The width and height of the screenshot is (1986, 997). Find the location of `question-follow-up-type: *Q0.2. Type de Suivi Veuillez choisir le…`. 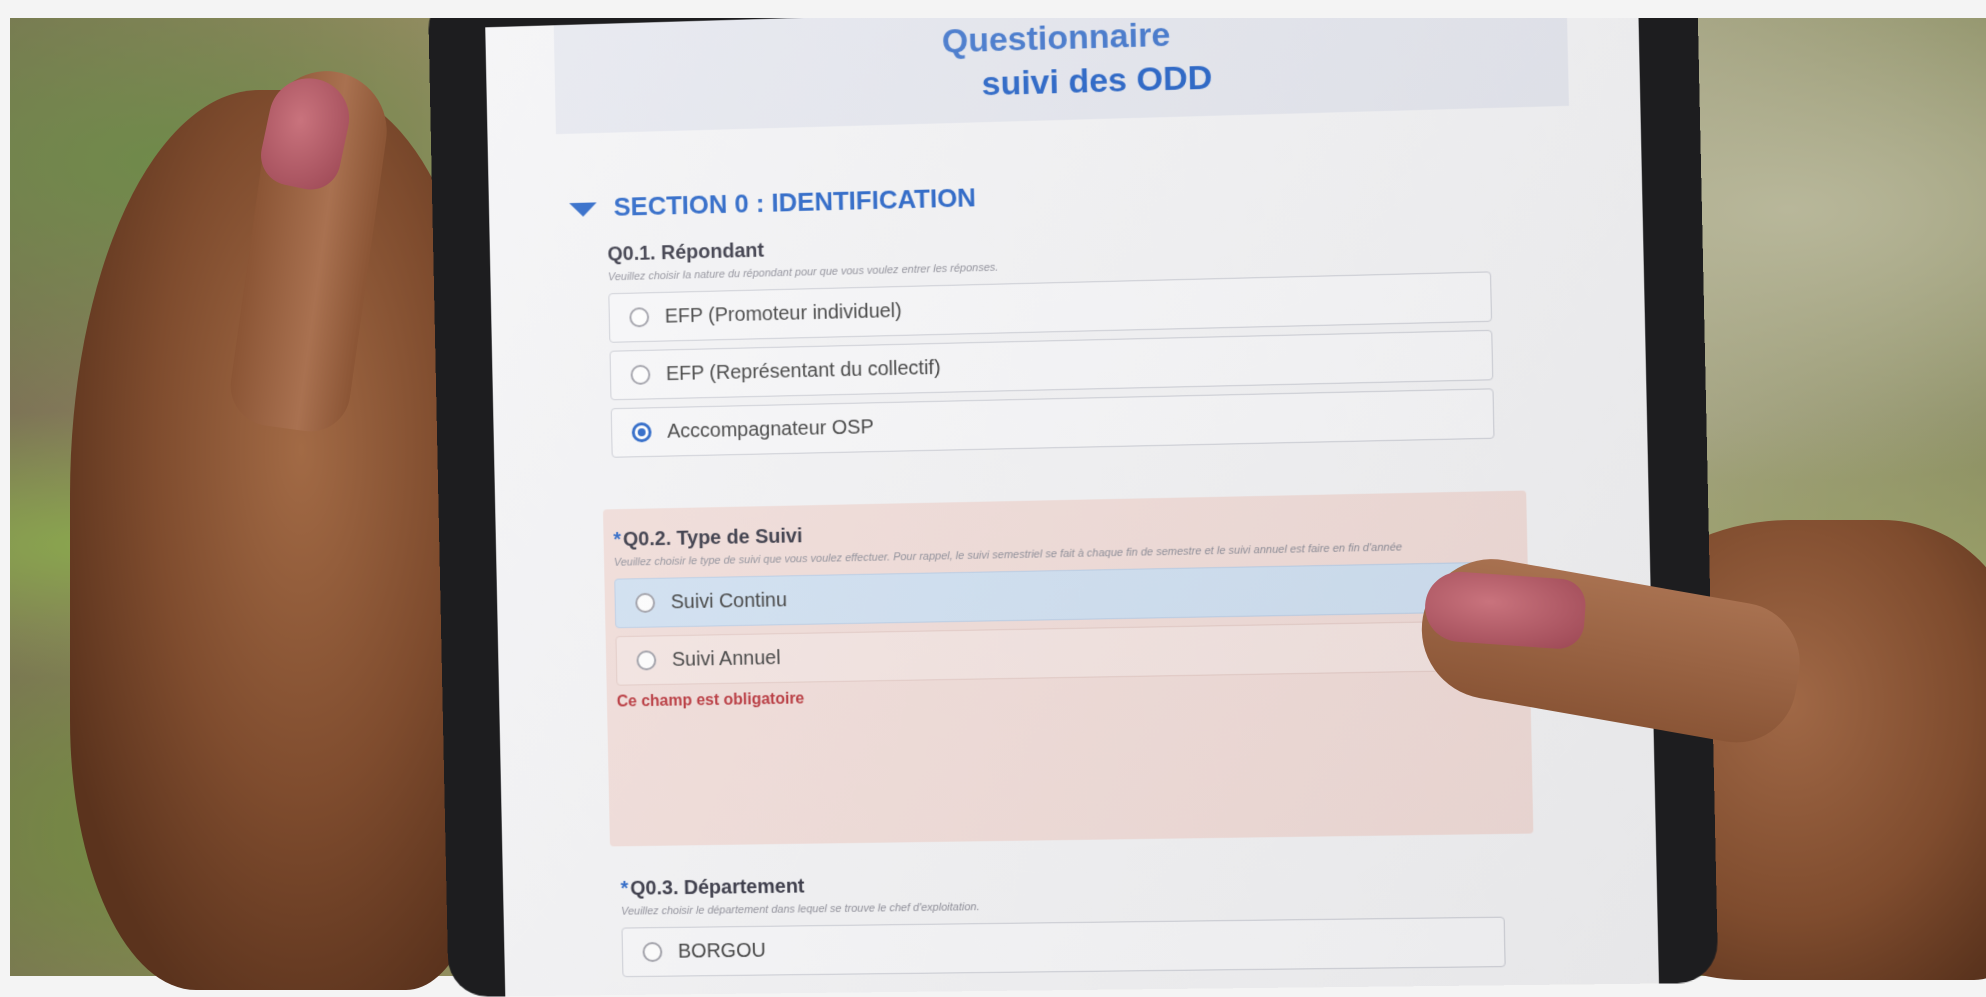

question-follow-up-type: *Q0.2. Type de Suivi Veuillez choisir le… is located at coordinates (1056, 611).